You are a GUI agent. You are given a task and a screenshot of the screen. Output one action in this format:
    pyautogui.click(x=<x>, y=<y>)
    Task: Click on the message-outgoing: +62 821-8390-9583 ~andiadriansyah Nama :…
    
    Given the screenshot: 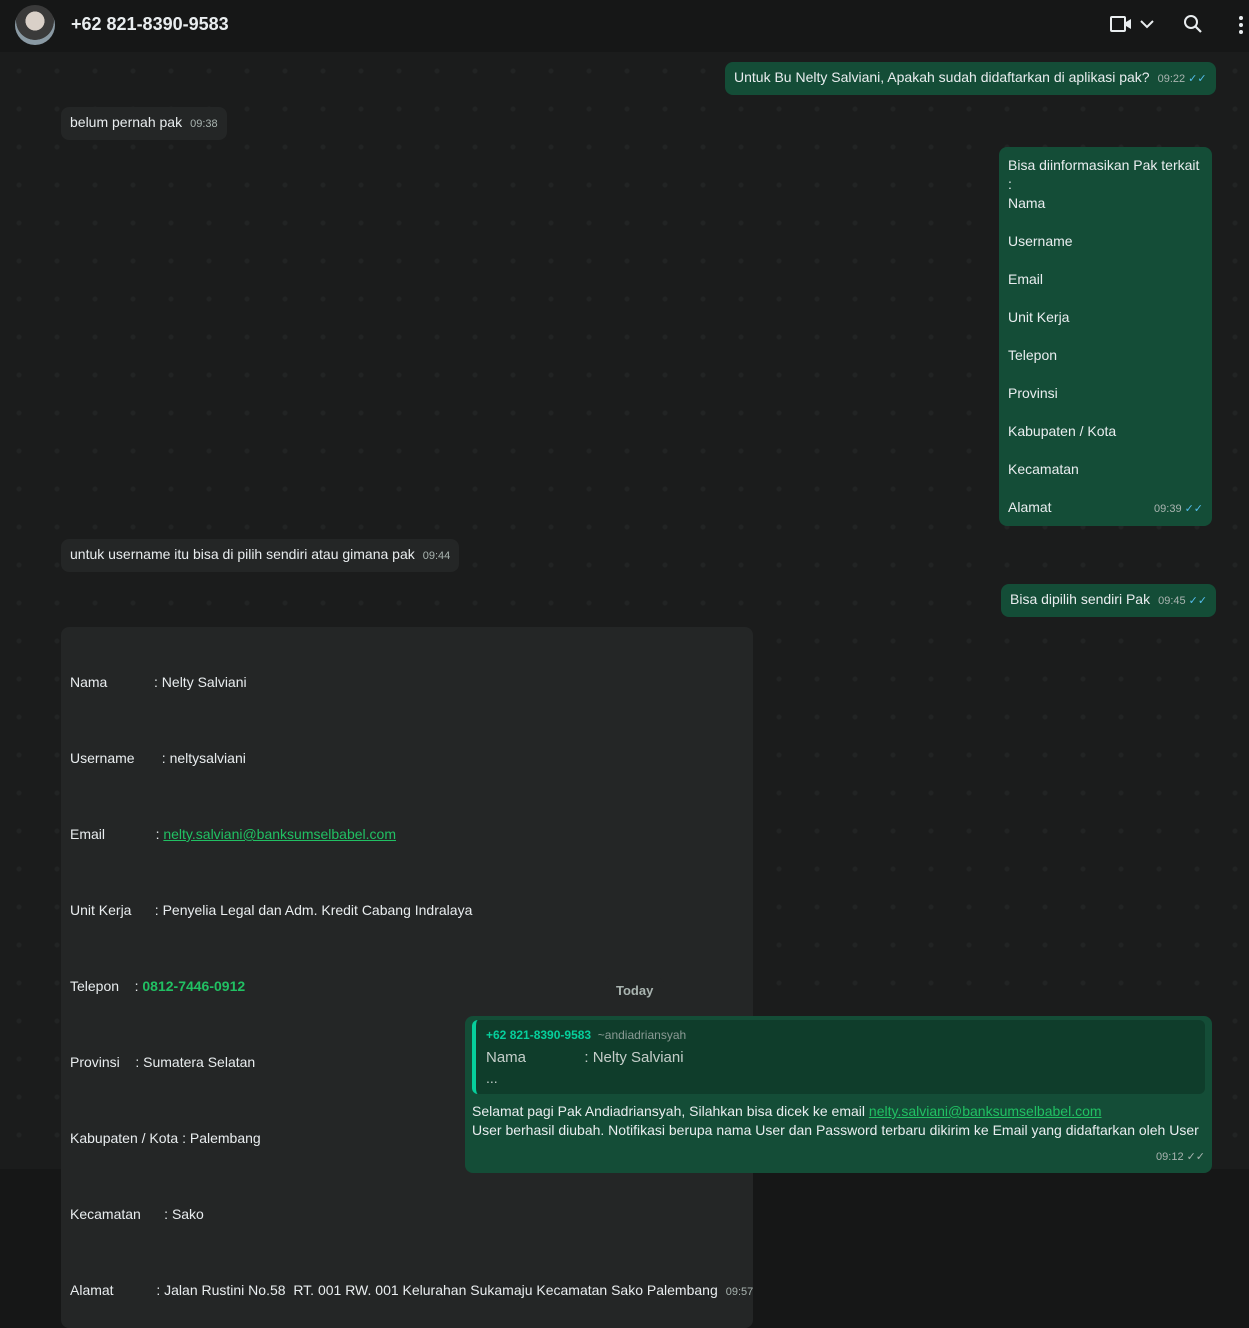 What is the action you would take?
    pyautogui.click(x=838, y=1094)
    